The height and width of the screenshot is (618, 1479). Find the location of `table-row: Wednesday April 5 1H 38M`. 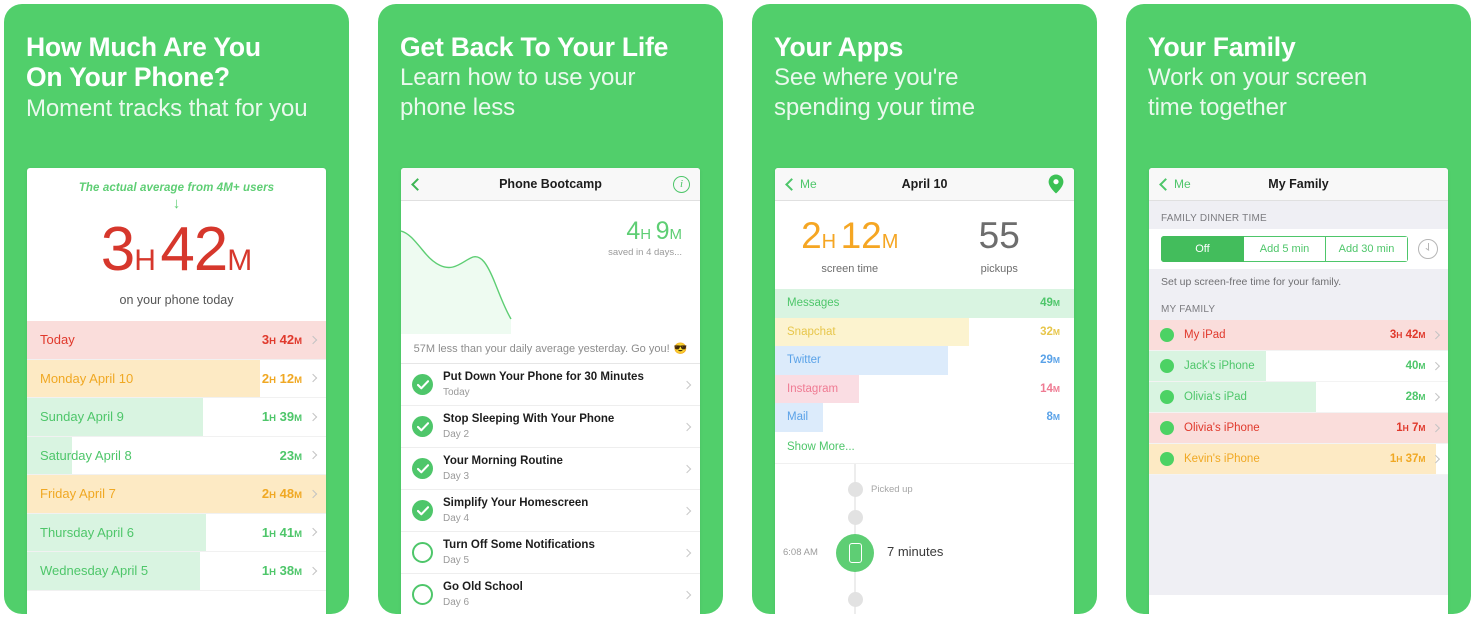

table-row: Wednesday April 5 1H 38M is located at coordinates (176, 571).